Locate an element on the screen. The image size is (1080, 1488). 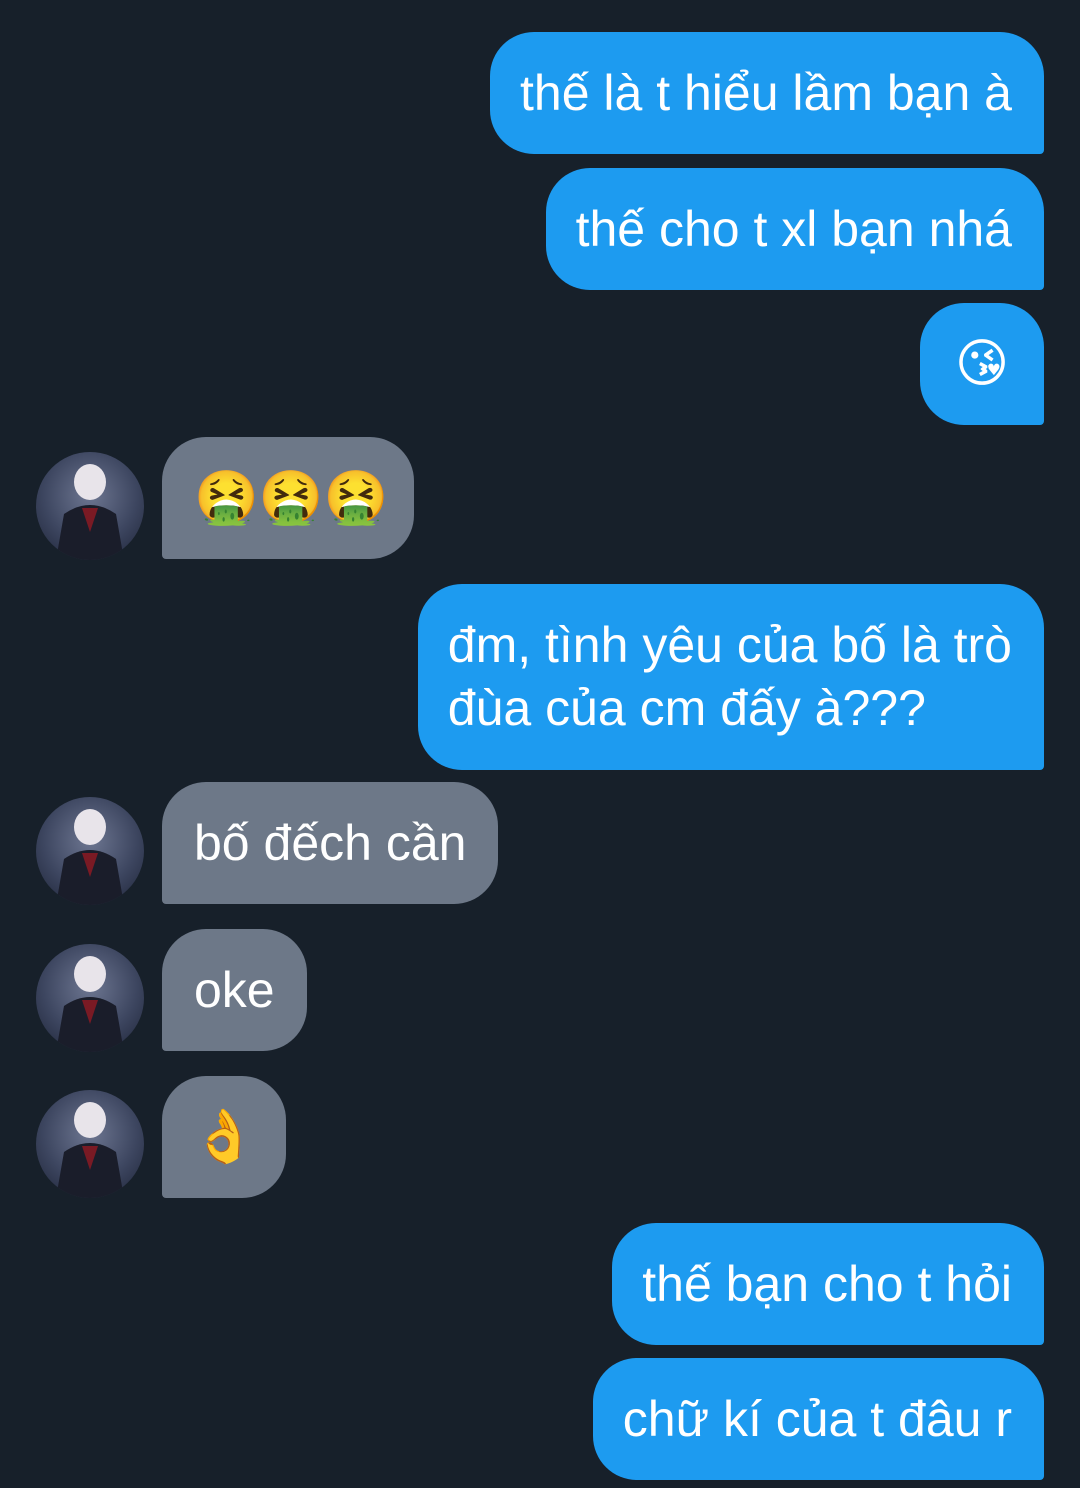
message-text: thế cho t xl bạn nhá is located at coordinates (793, 229).